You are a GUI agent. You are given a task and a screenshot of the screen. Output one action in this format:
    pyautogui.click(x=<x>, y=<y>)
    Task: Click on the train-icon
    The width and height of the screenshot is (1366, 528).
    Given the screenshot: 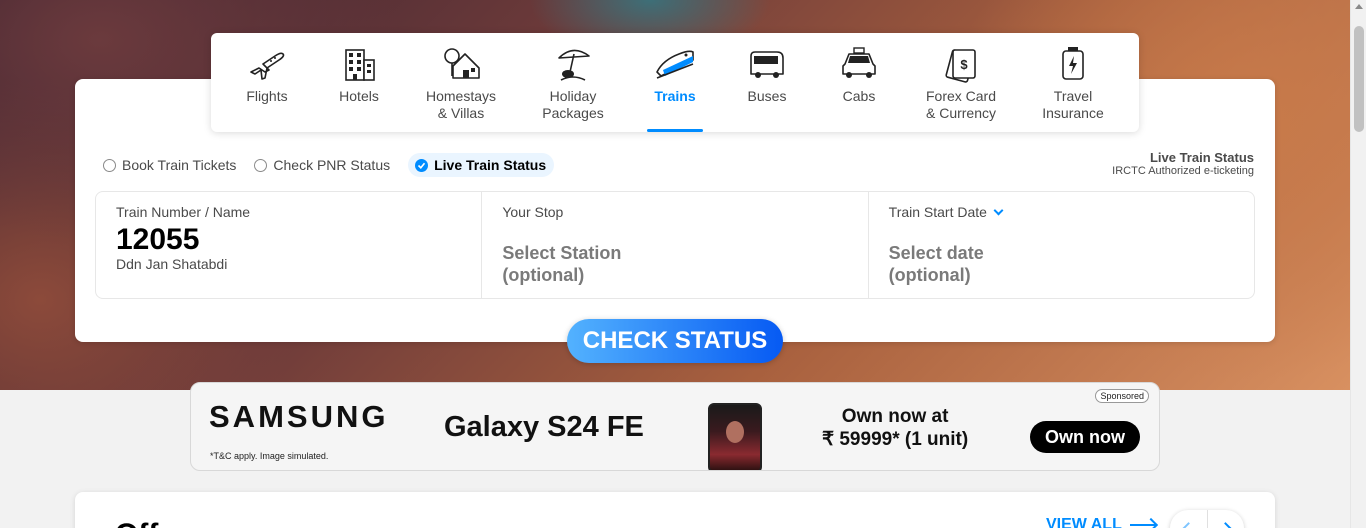 What is the action you would take?
    pyautogui.click(x=675, y=64)
    